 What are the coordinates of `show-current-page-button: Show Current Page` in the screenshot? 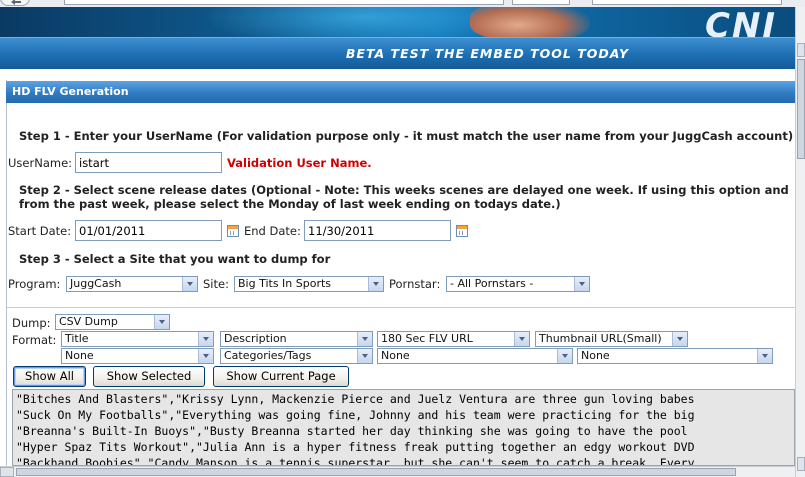 It's located at (281, 376).